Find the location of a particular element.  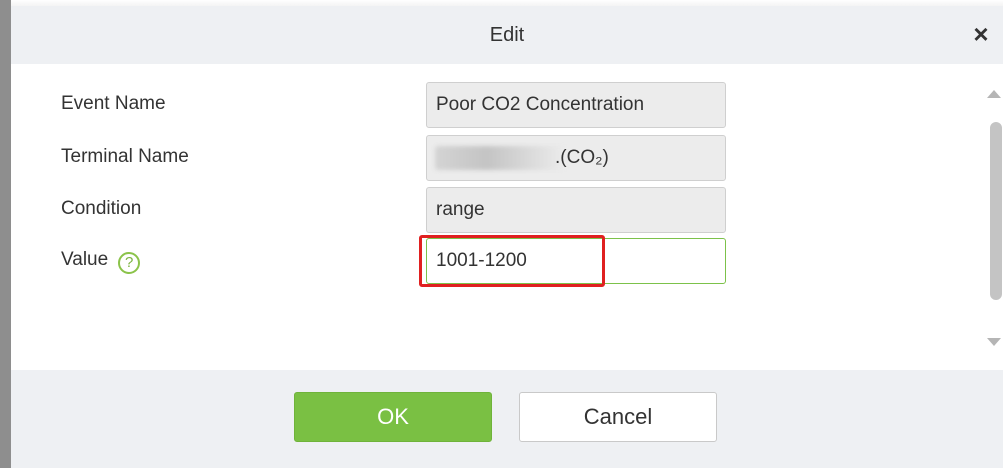

condition-row: Condition range is located at coordinates (491, 211).